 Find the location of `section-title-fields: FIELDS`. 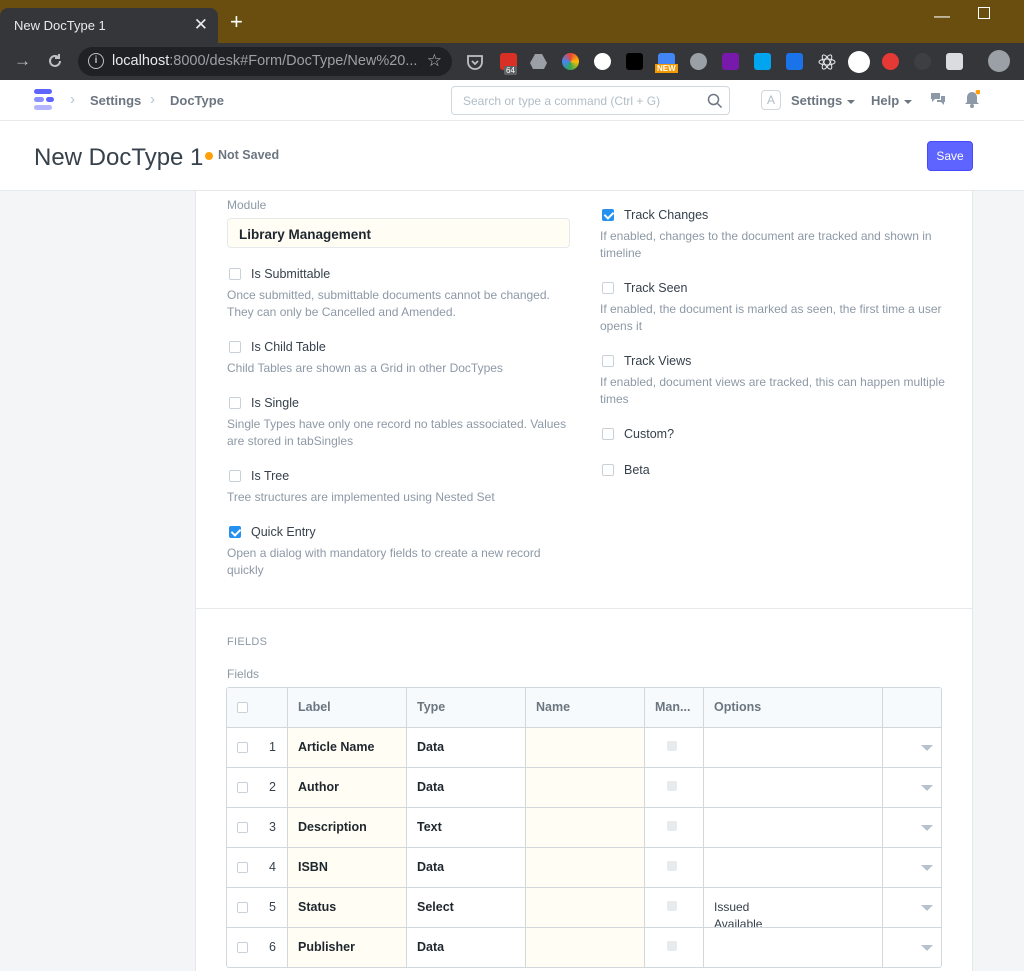

section-title-fields: FIELDS is located at coordinates (247, 642).